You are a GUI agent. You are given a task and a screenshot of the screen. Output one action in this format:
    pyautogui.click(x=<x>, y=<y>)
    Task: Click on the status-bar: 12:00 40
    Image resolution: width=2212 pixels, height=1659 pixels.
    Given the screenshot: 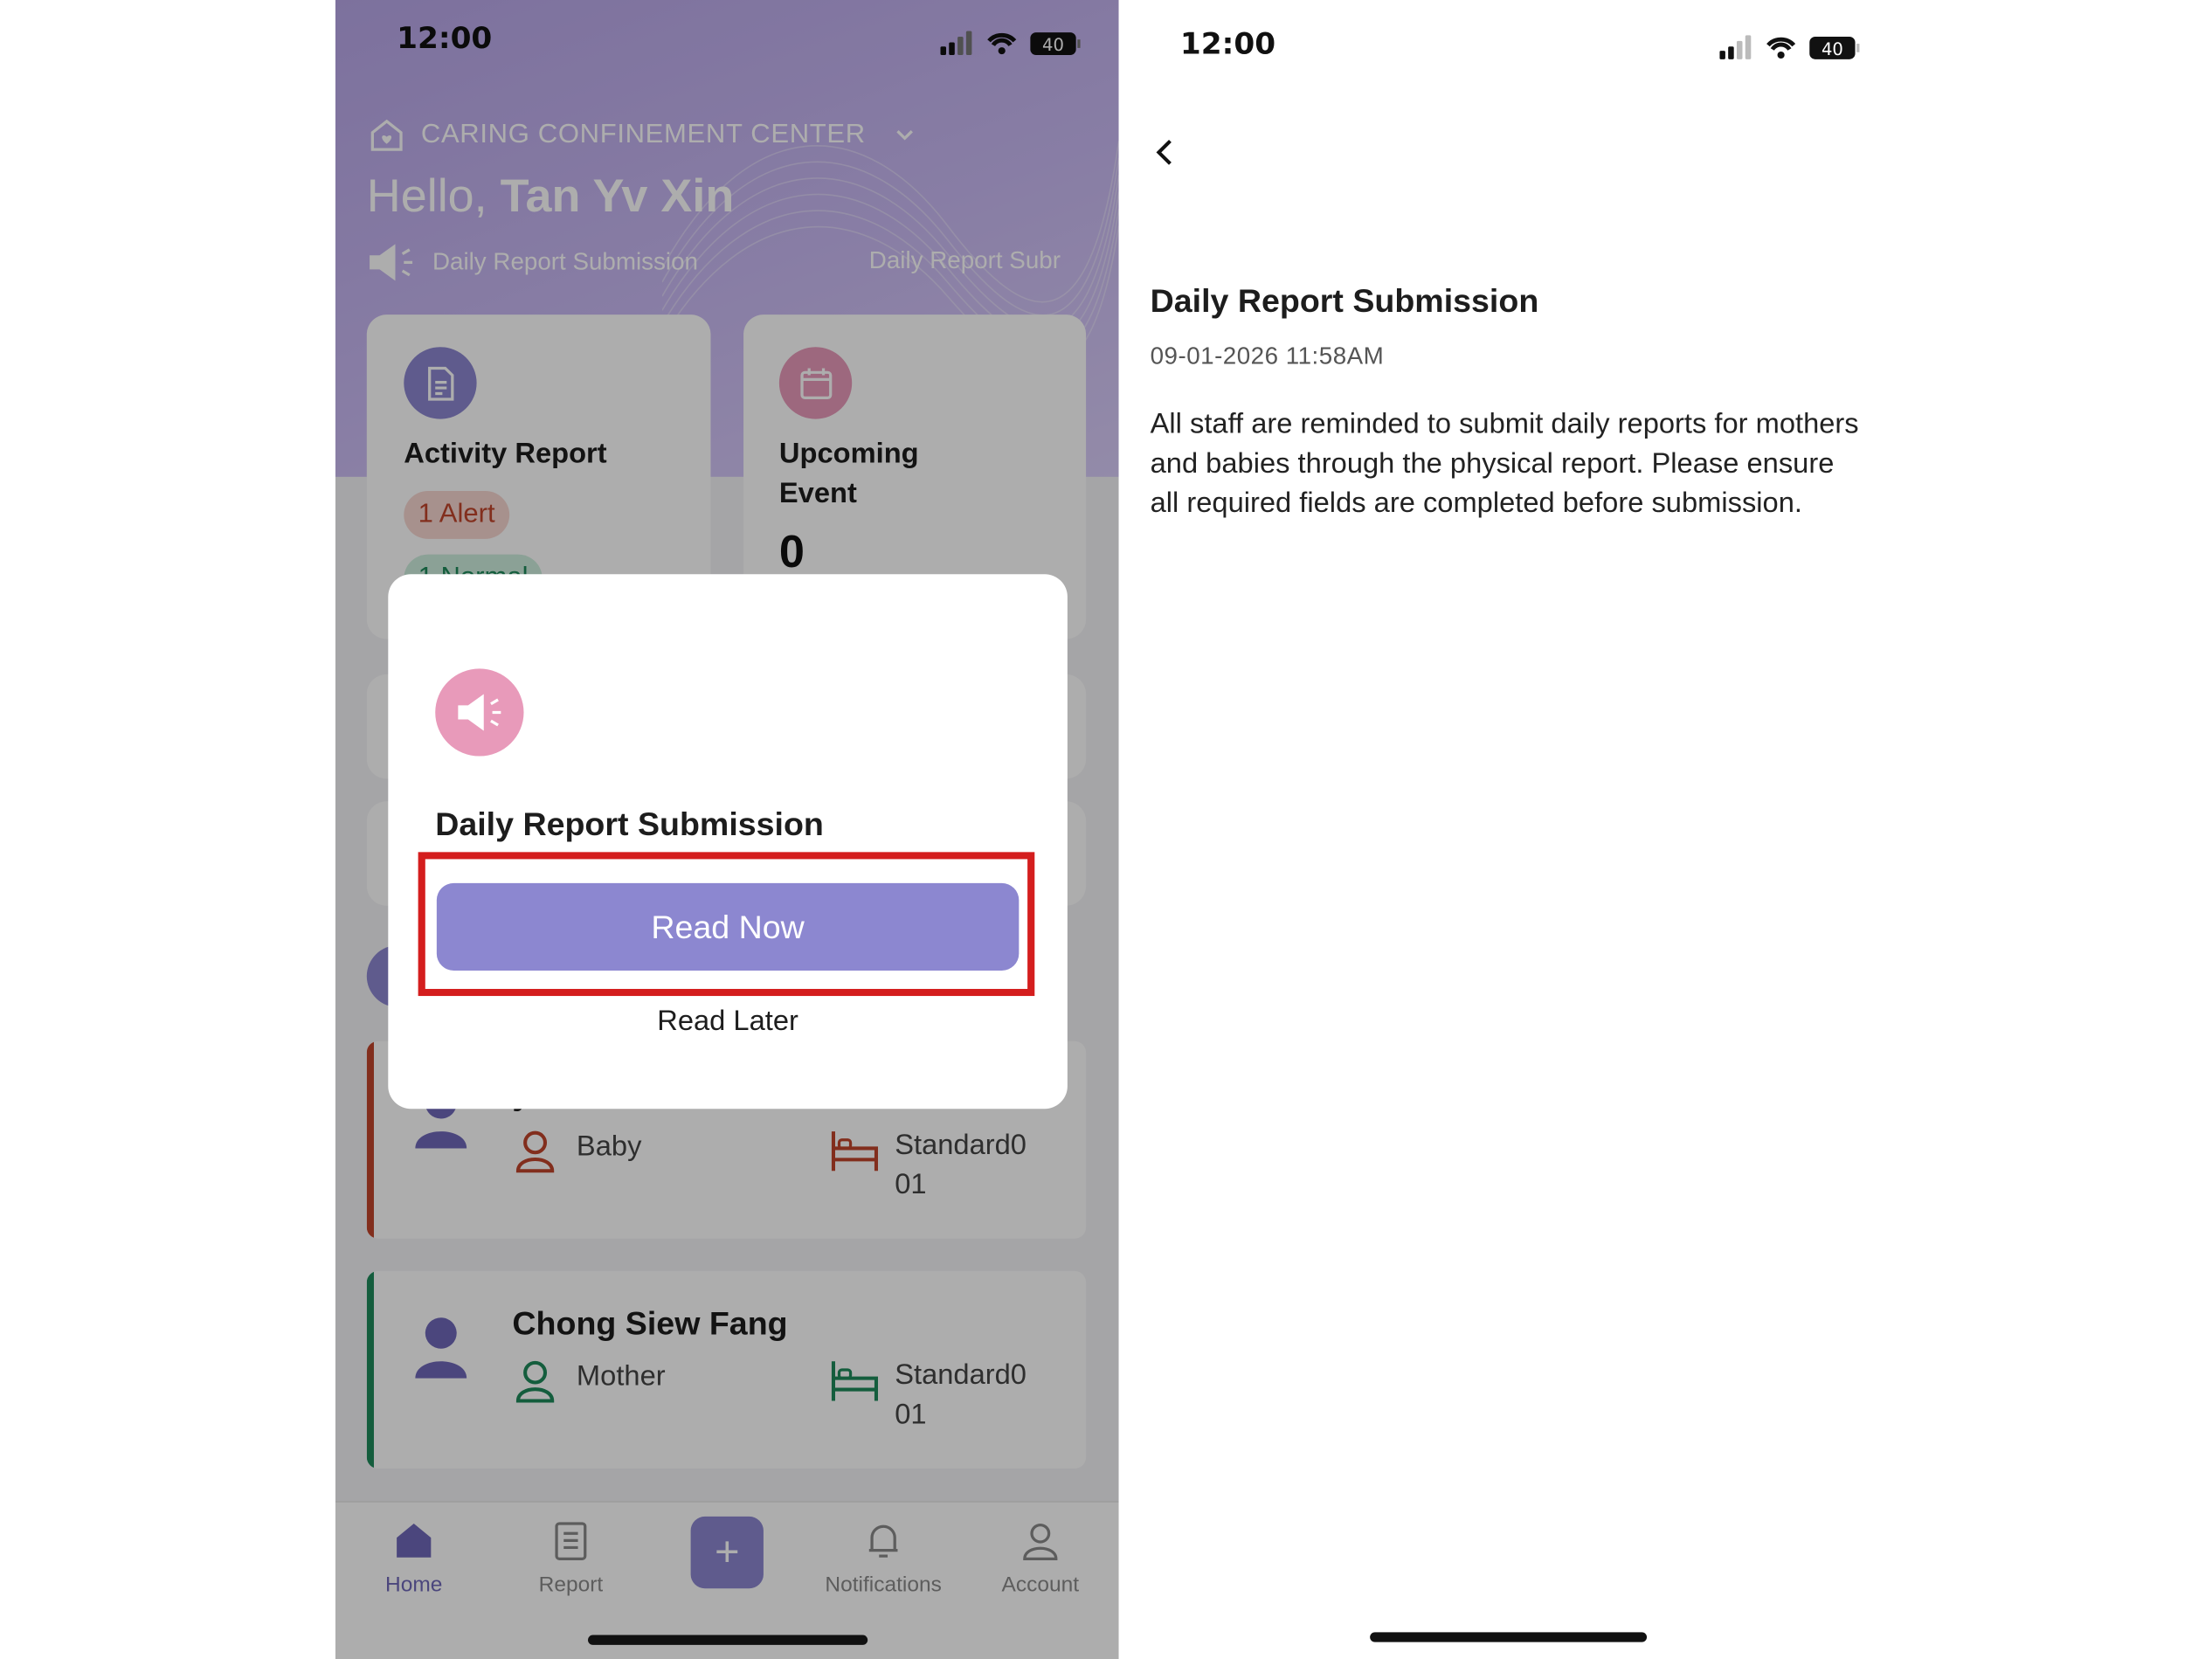 What is the action you would take?
    pyautogui.click(x=1504, y=39)
    